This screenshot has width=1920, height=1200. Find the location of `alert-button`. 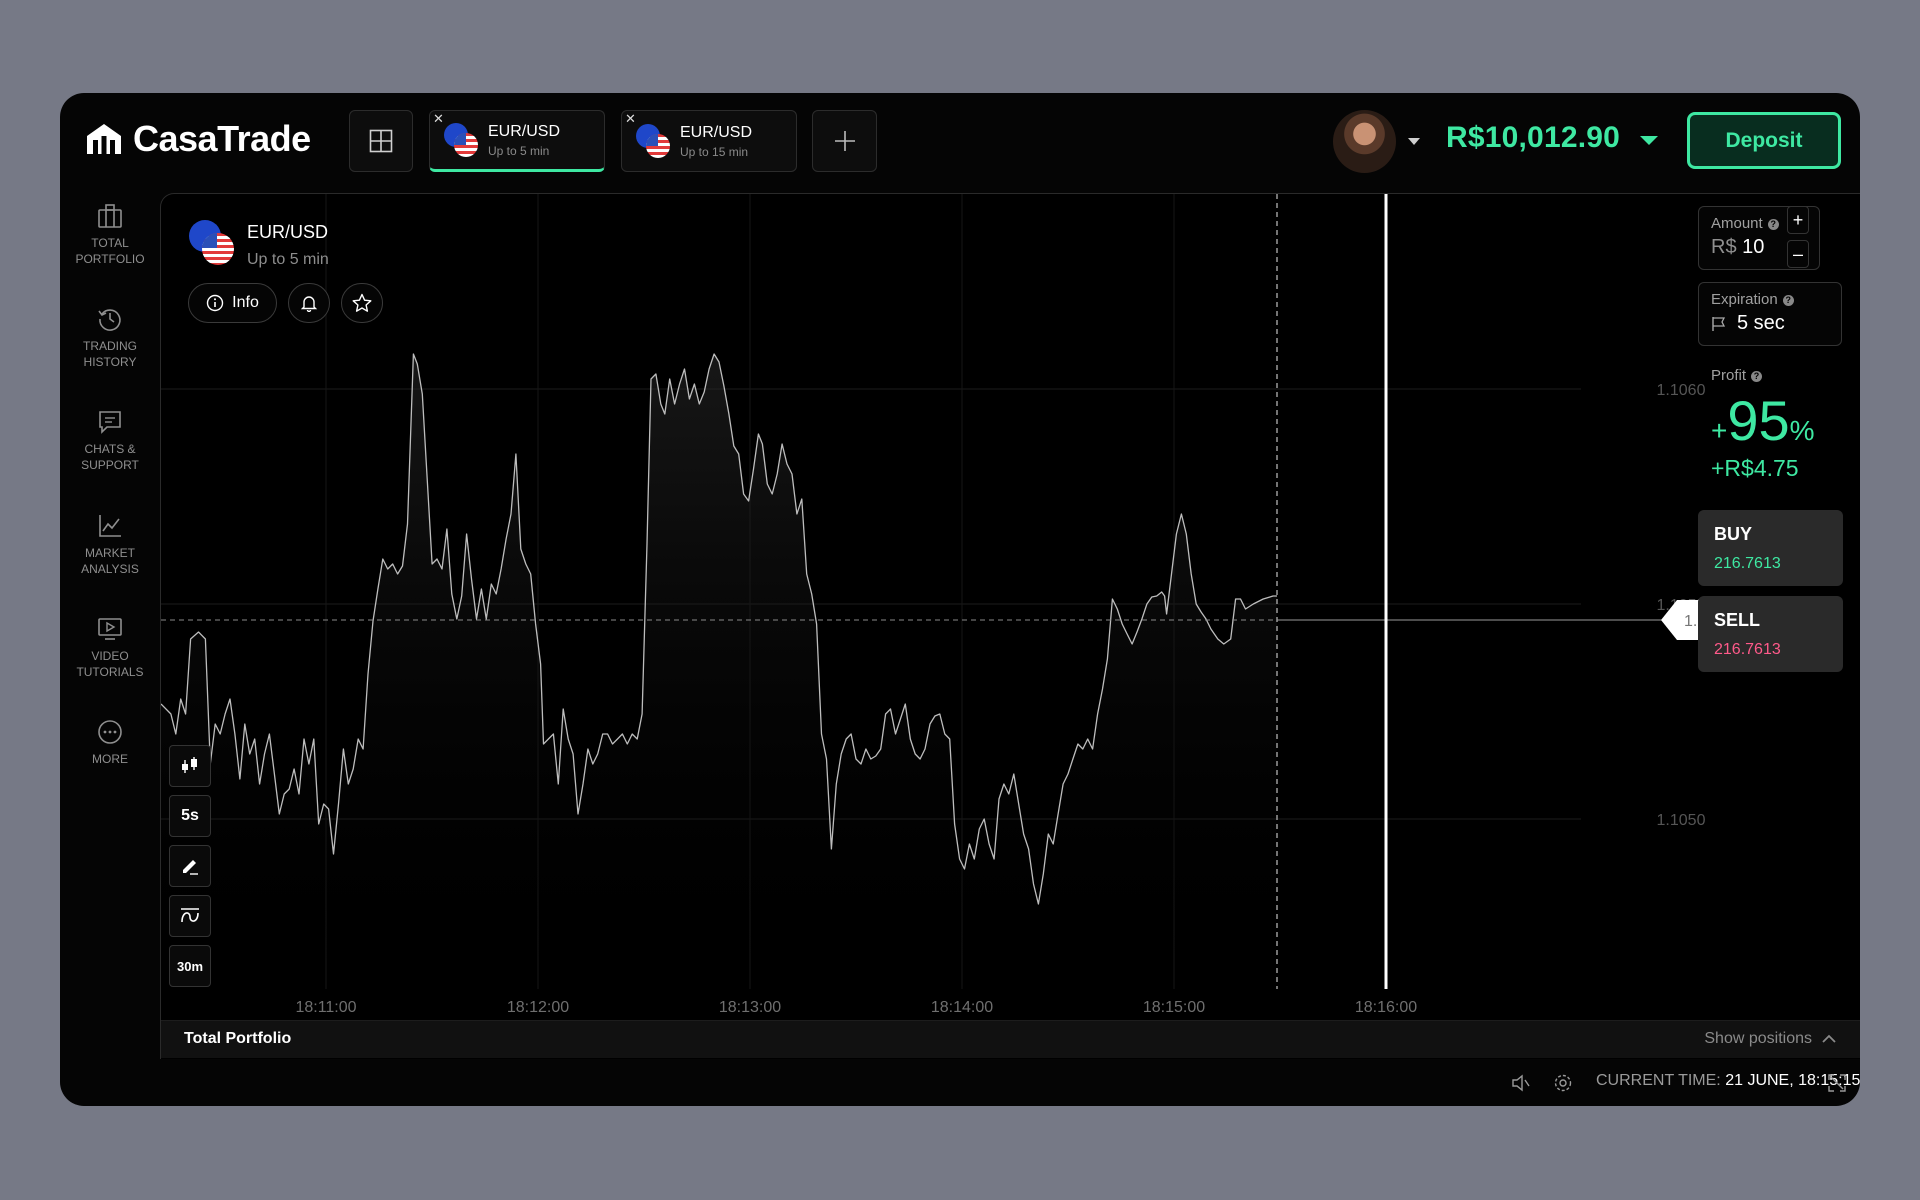

alert-button is located at coordinates (309, 303).